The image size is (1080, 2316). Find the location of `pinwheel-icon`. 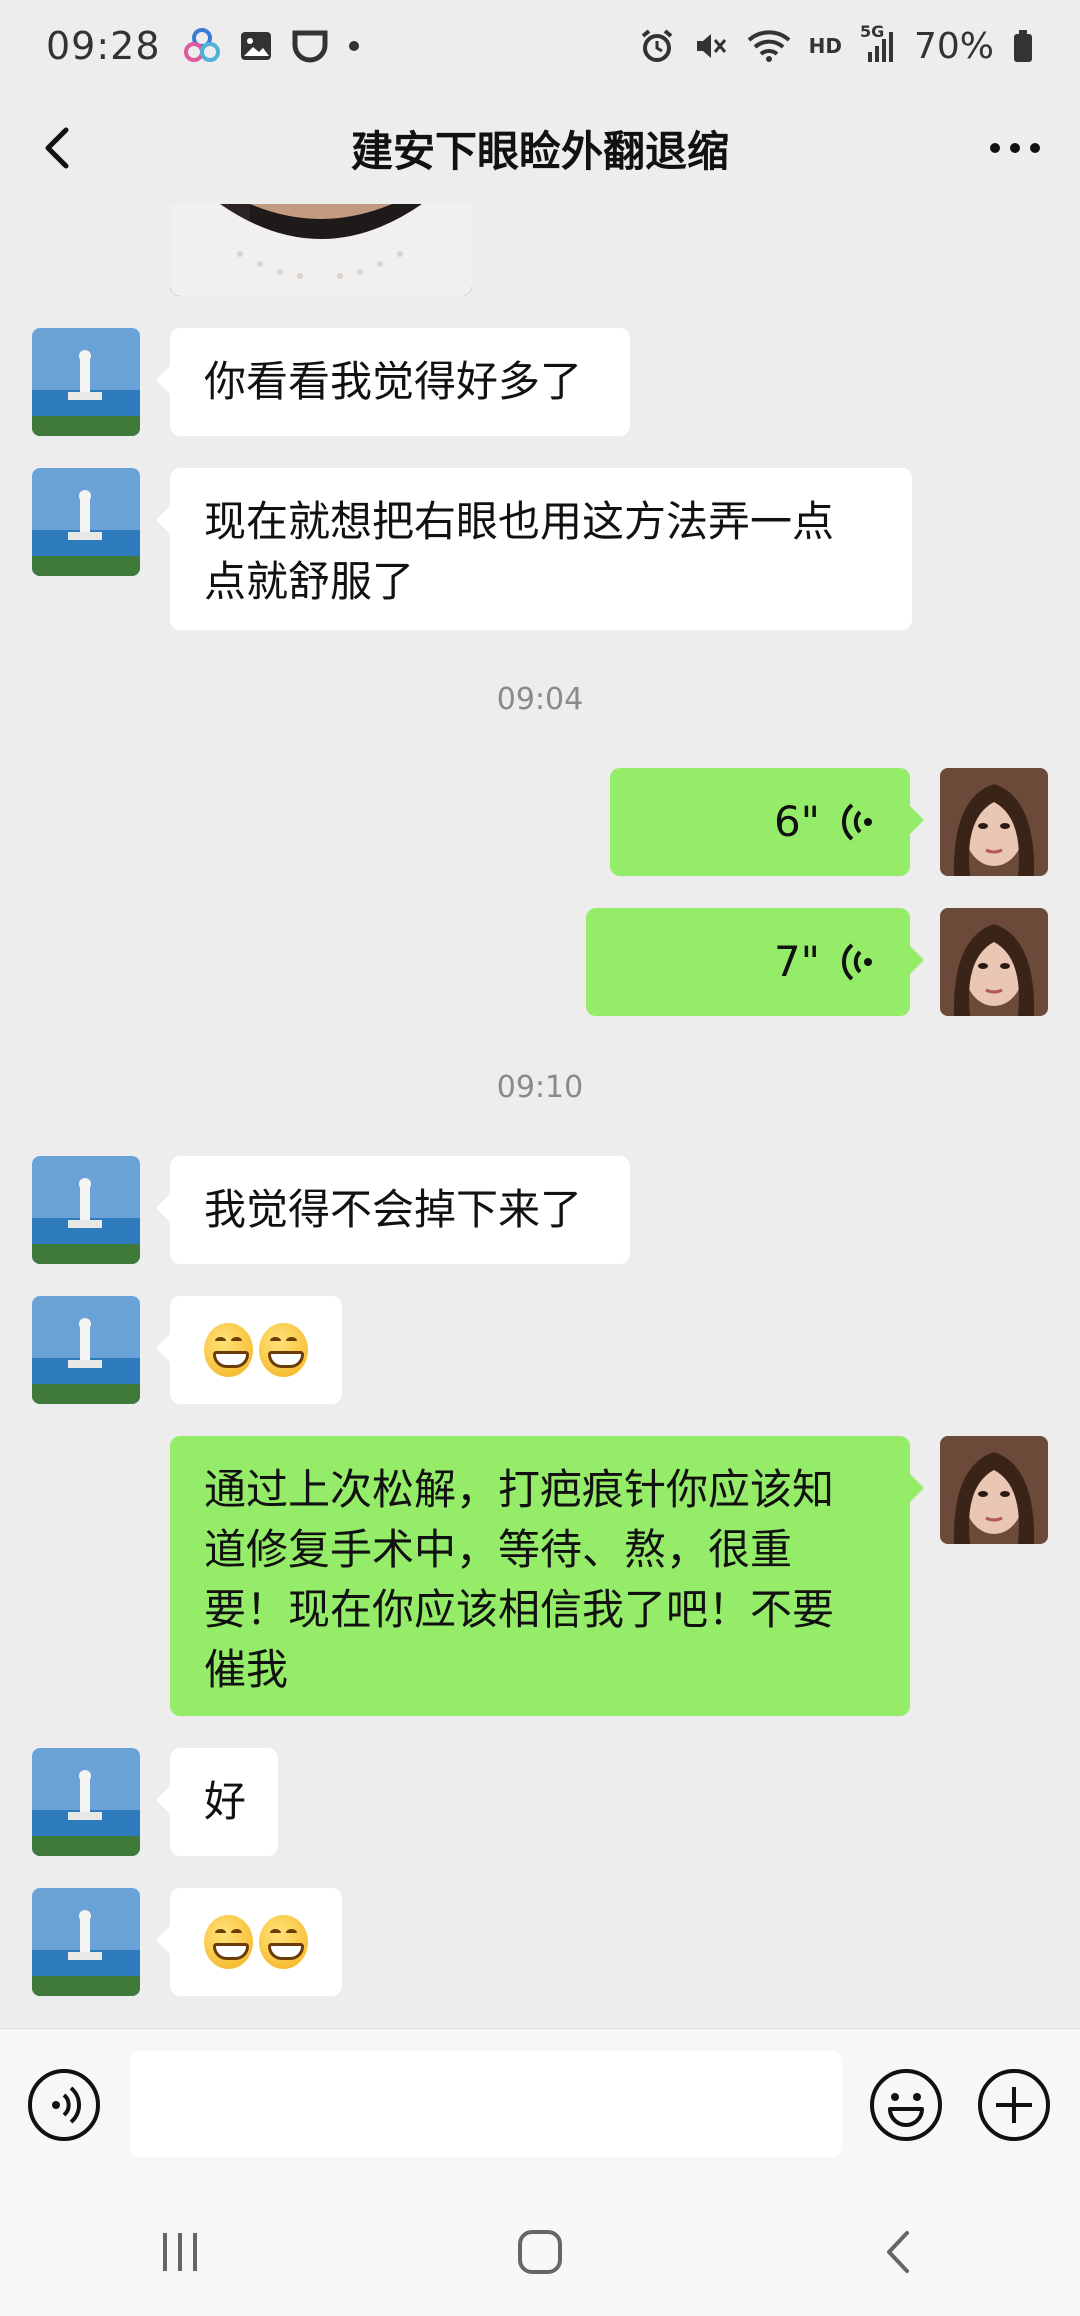

pinwheel-icon is located at coordinates (202, 46).